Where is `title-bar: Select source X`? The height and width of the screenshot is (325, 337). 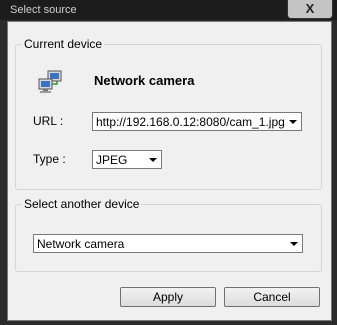 title-bar: Select source X is located at coordinates (168, 10).